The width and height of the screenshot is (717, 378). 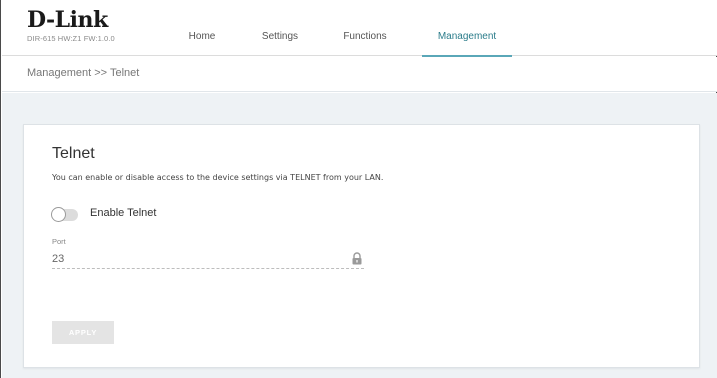 I want to click on nav-functions: Functions, so click(x=365, y=28).